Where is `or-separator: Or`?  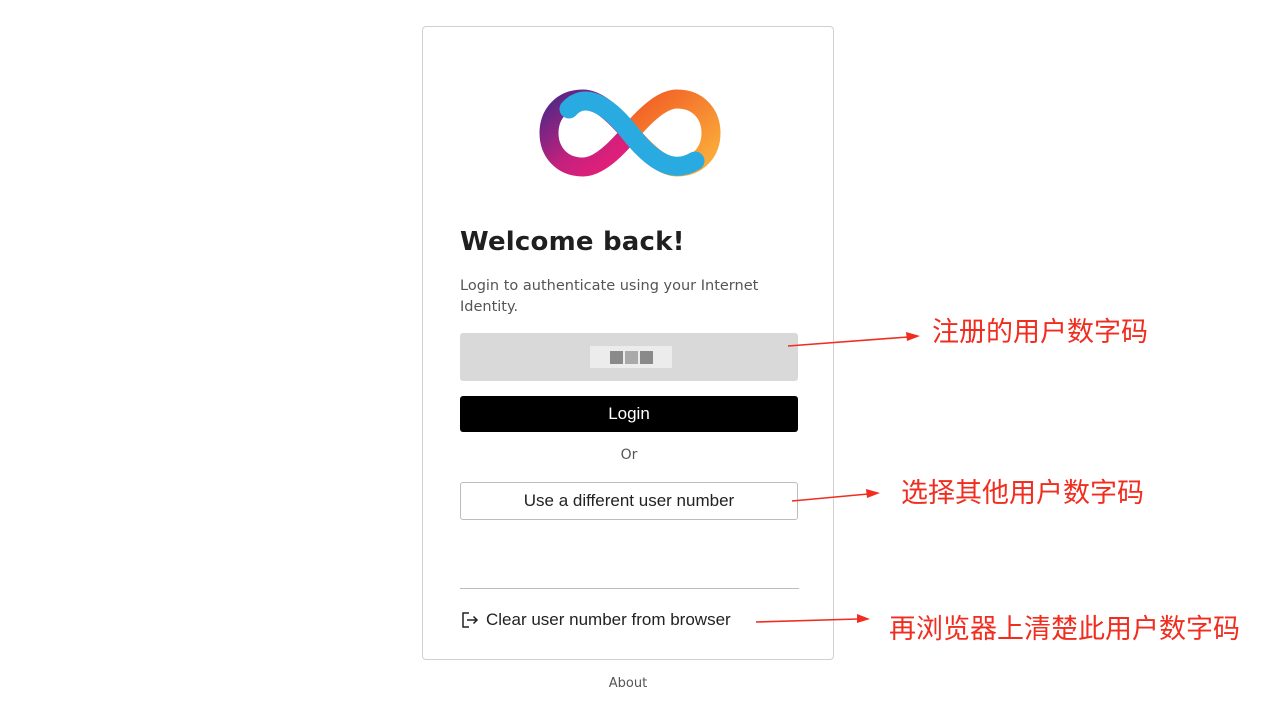 or-separator: Or is located at coordinates (629, 455).